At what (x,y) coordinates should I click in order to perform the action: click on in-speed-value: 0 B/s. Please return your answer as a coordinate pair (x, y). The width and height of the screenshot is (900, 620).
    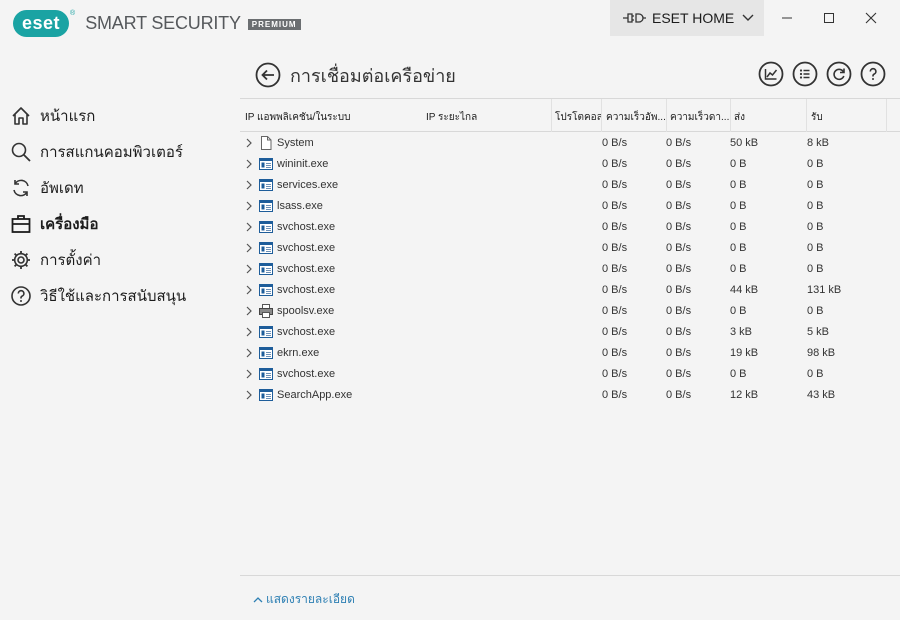
    Looking at the image, I should click on (615, 227).